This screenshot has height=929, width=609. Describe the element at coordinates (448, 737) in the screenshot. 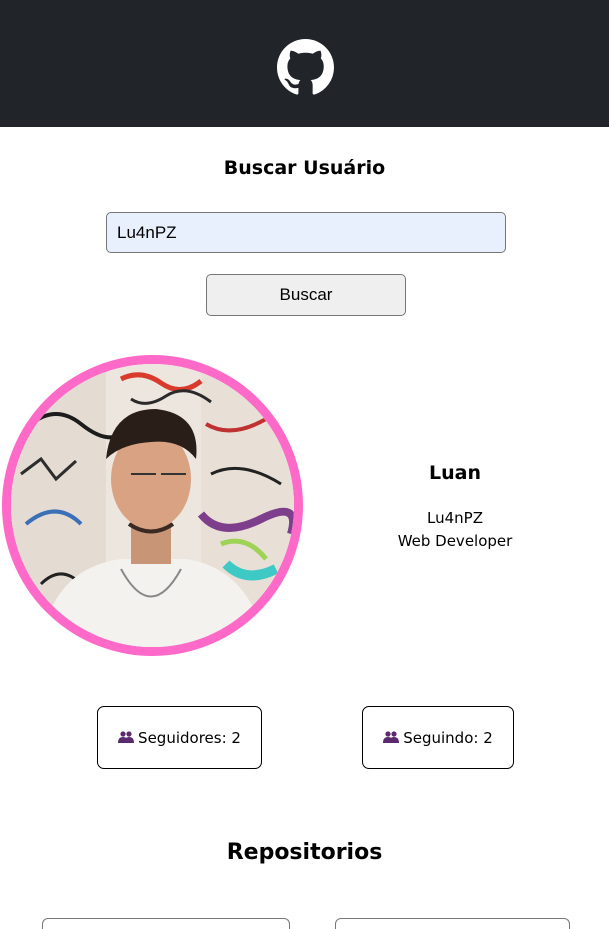

I see `following-label: Seguindo: 2` at that location.